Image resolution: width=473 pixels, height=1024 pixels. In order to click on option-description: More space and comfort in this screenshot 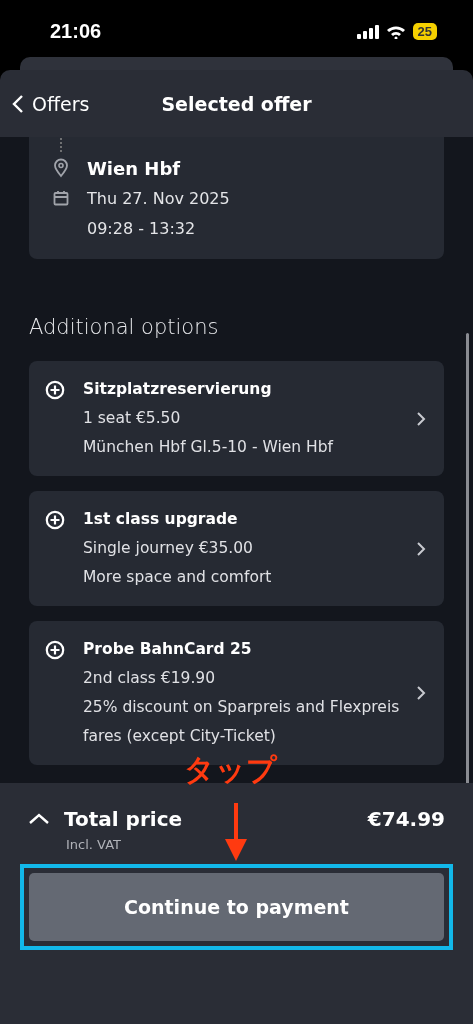, I will do `click(178, 577)`.